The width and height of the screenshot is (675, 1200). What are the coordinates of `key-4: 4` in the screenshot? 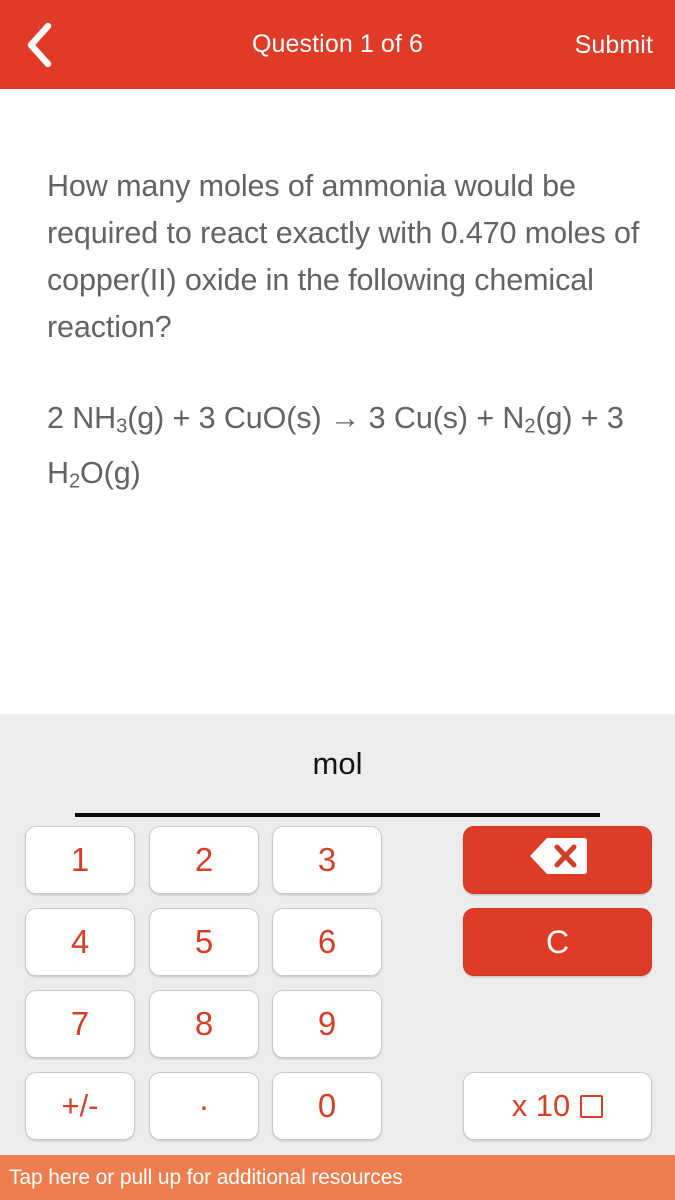 It's located at (80, 942).